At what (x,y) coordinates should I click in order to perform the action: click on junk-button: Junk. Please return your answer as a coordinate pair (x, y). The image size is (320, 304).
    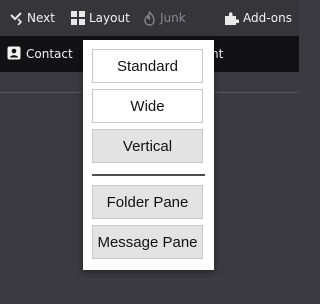
    Looking at the image, I should click on (164, 18).